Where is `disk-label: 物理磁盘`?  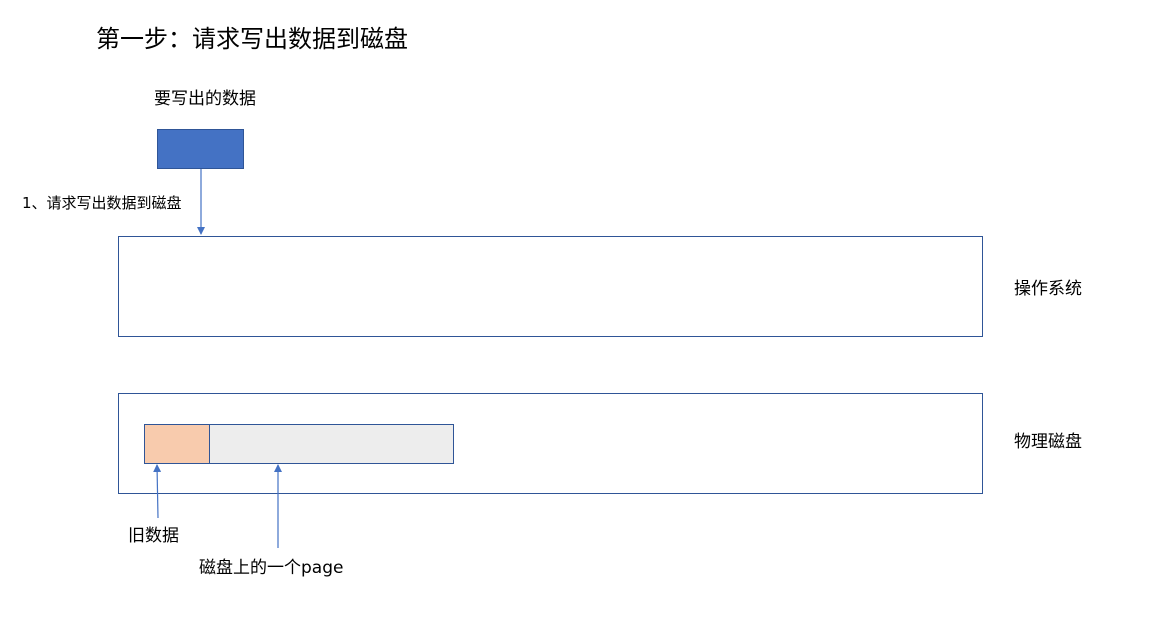 disk-label: 物理磁盘 is located at coordinates (1048, 442).